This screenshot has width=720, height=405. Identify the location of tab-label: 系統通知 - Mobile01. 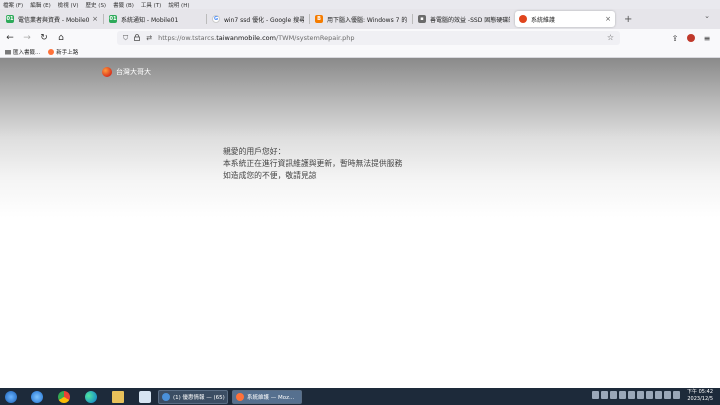
(150, 20).